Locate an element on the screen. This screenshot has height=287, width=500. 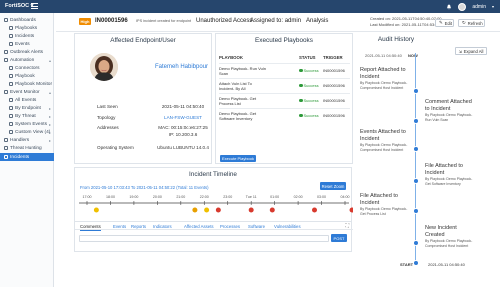
sidebar-item: Playbook is located at coordinates (27, 76).